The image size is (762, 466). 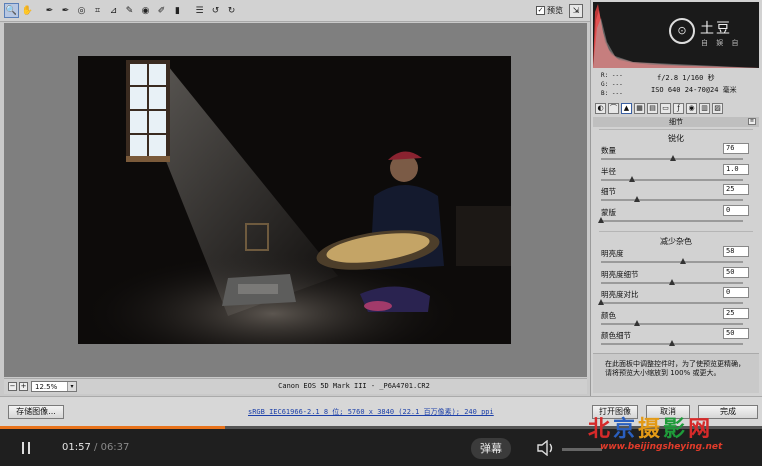 What do you see at coordinates (12, 386) in the screenshot?
I see `zoom-out-button: −` at bounding box center [12, 386].